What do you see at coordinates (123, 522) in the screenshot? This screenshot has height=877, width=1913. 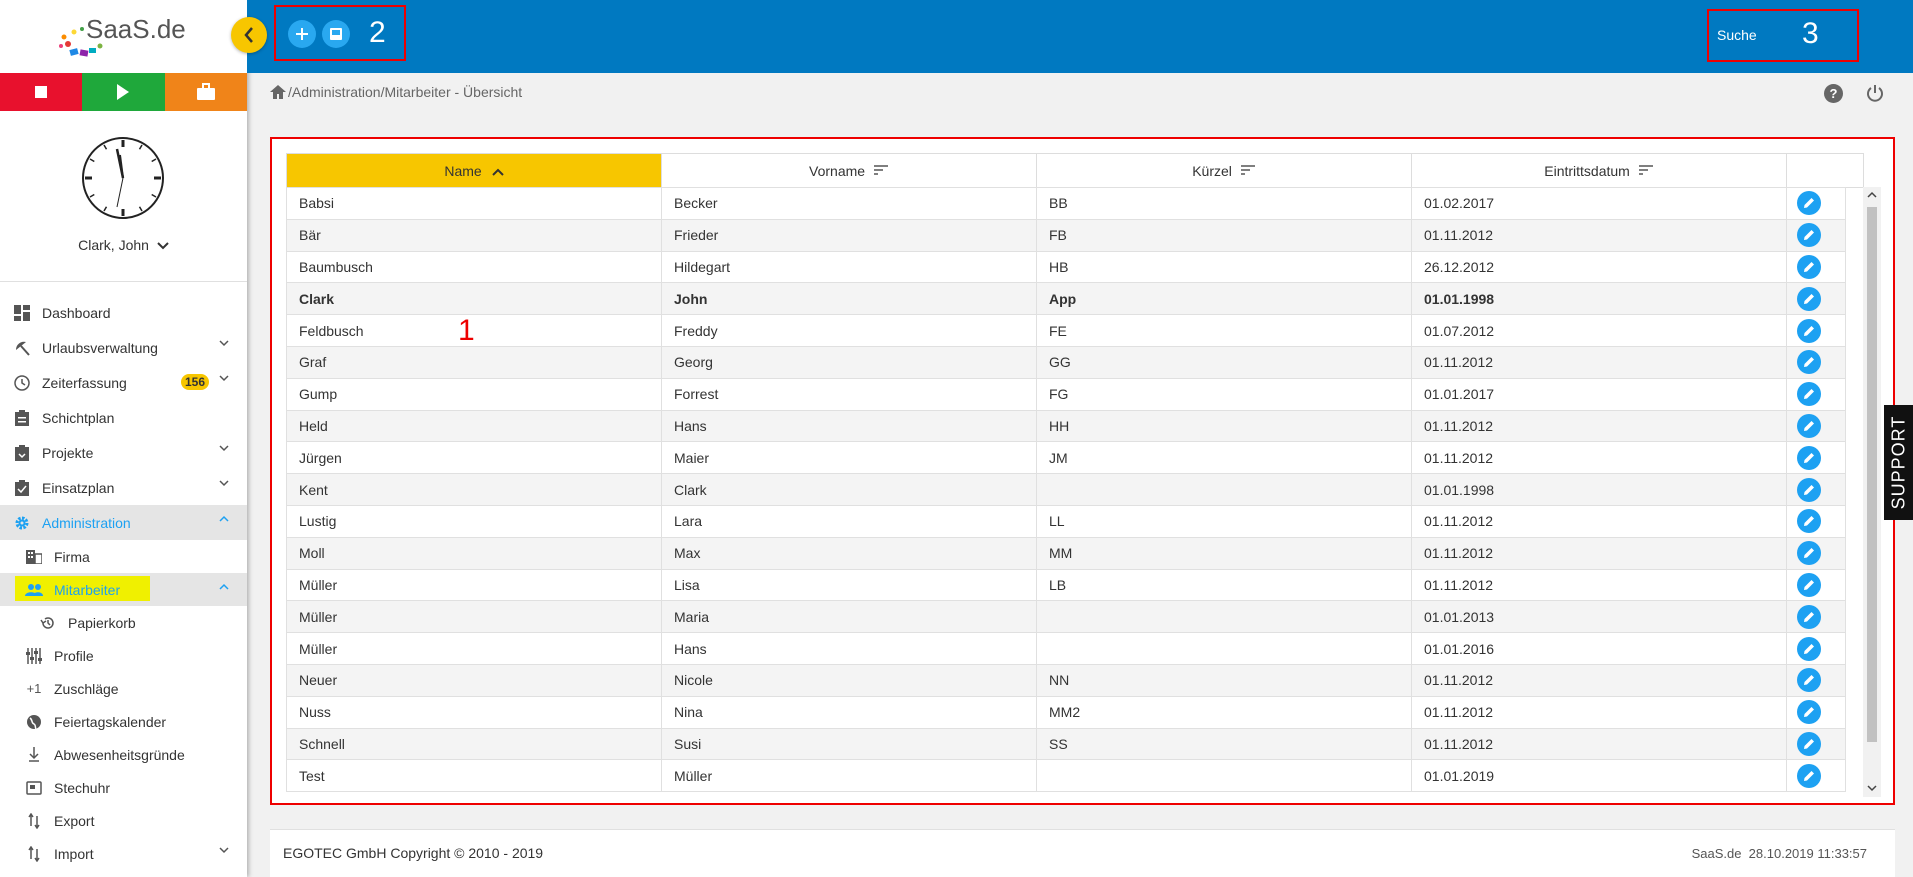 I see `sidebar-item-administration: Administration` at bounding box center [123, 522].